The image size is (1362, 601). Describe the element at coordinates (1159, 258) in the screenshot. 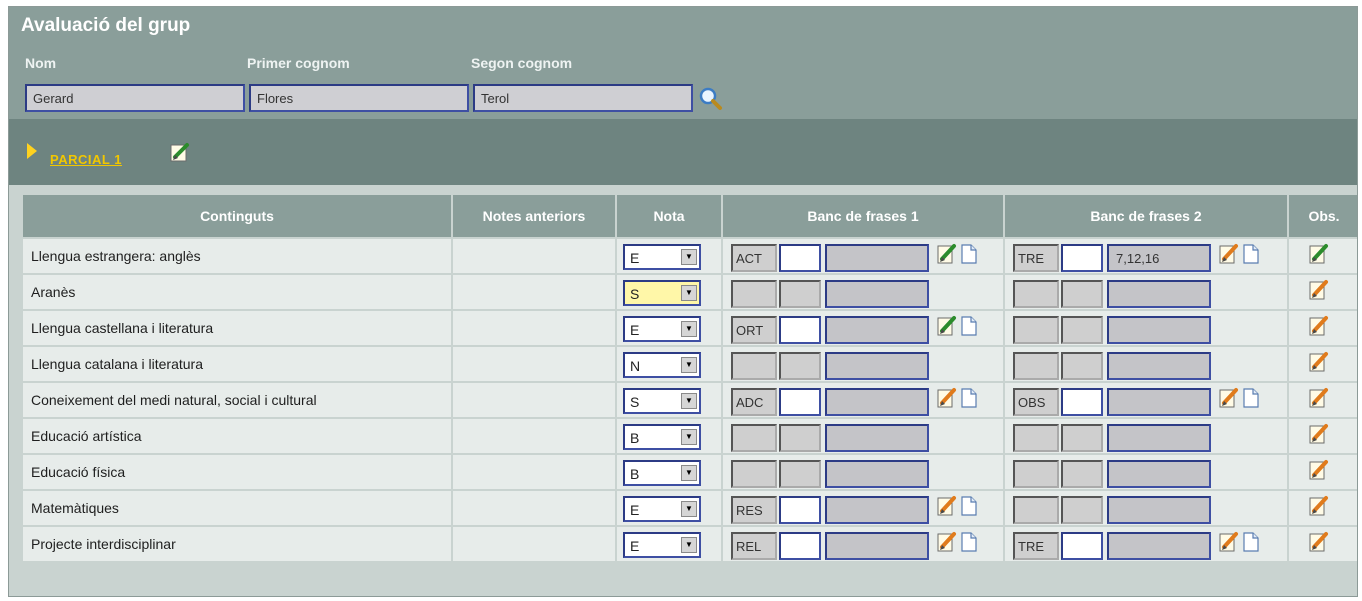

I see `b2-phrases-field: 7,12,16` at that location.